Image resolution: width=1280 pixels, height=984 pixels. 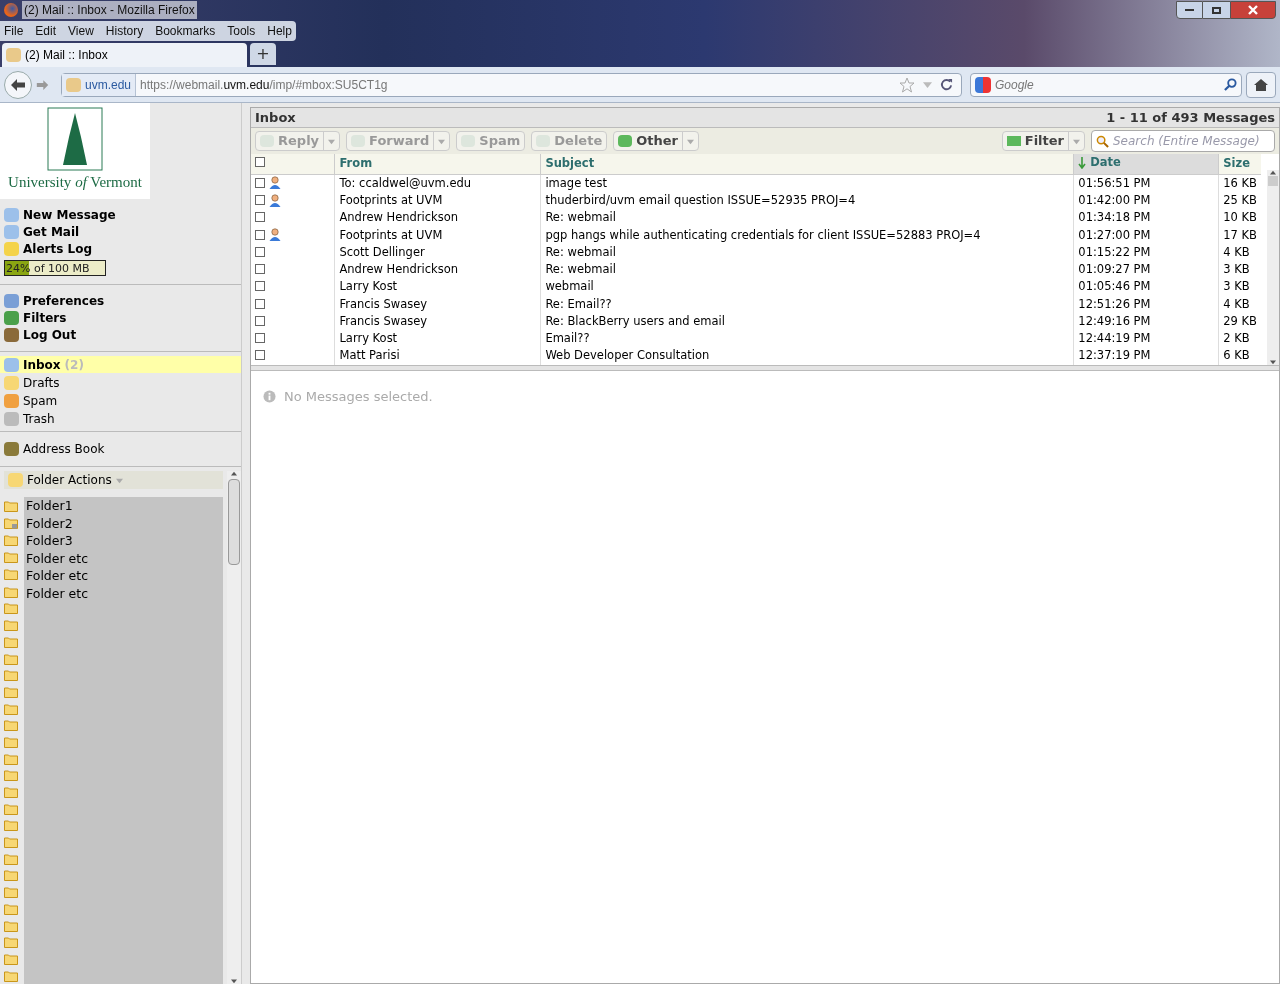 I want to click on mailbox-item: Trash, so click(x=120, y=418).